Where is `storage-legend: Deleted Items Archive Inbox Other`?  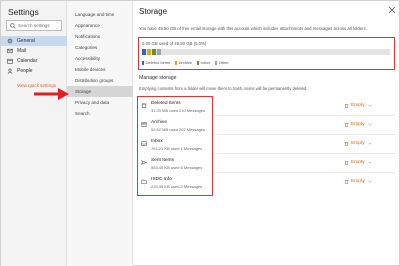 storage-legend: Deleted Items Archive Inbox Other is located at coordinates (185, 62).